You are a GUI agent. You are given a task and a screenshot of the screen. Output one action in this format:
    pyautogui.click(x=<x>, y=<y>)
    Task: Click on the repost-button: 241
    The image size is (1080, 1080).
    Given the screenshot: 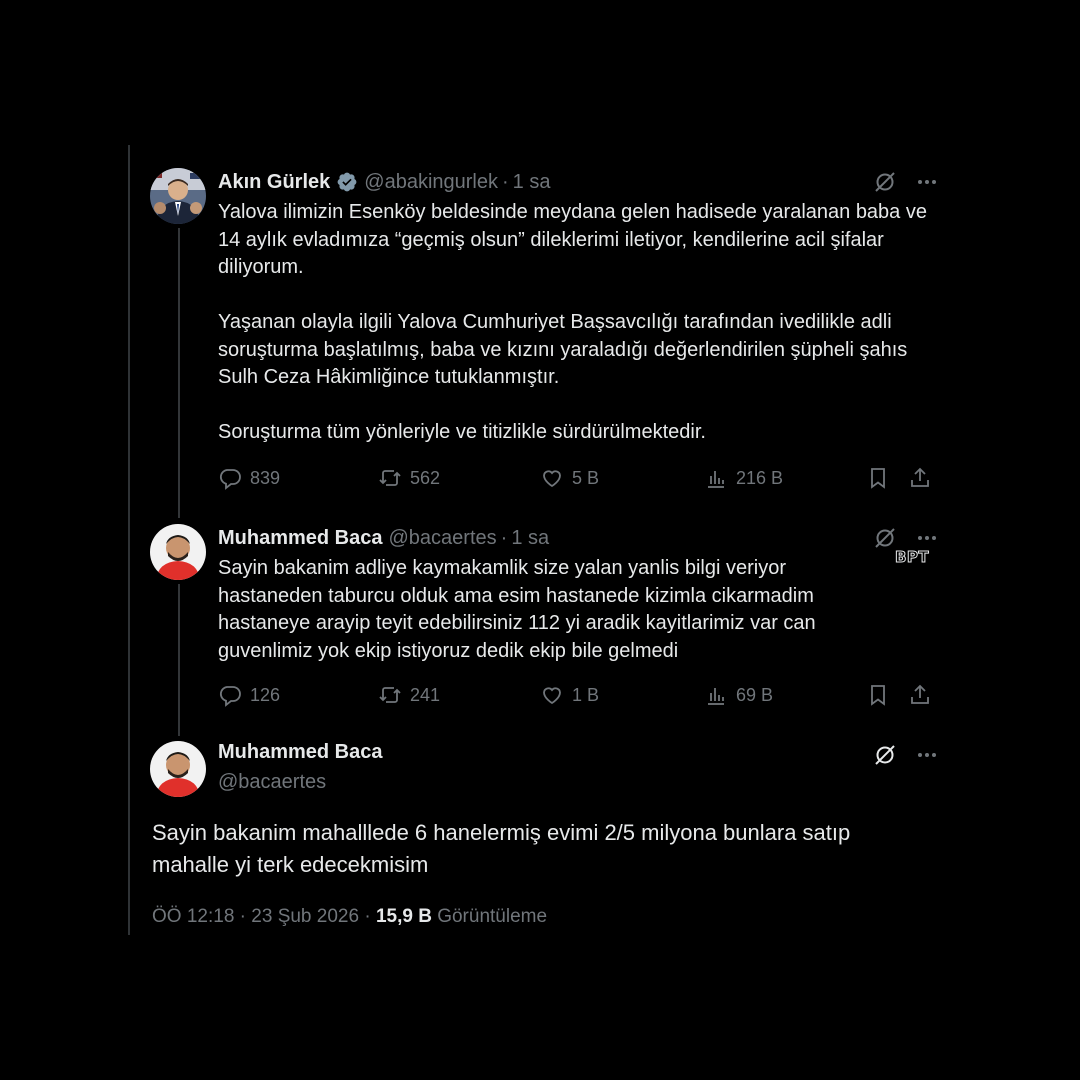 What is the action you would take?
    pyautogui.click(x=409, y=695)
    